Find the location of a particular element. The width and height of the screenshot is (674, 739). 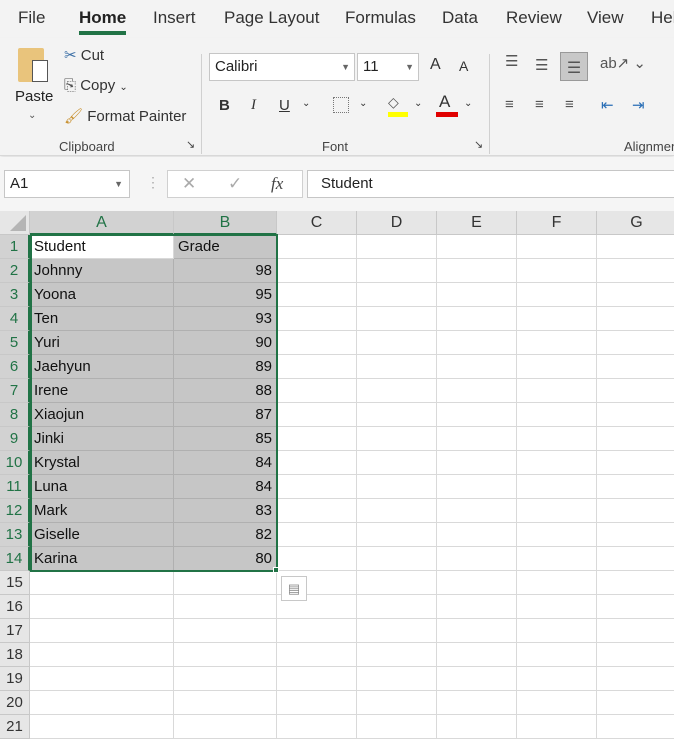

cell-B5: 90 is located at coordinates (225, 343).